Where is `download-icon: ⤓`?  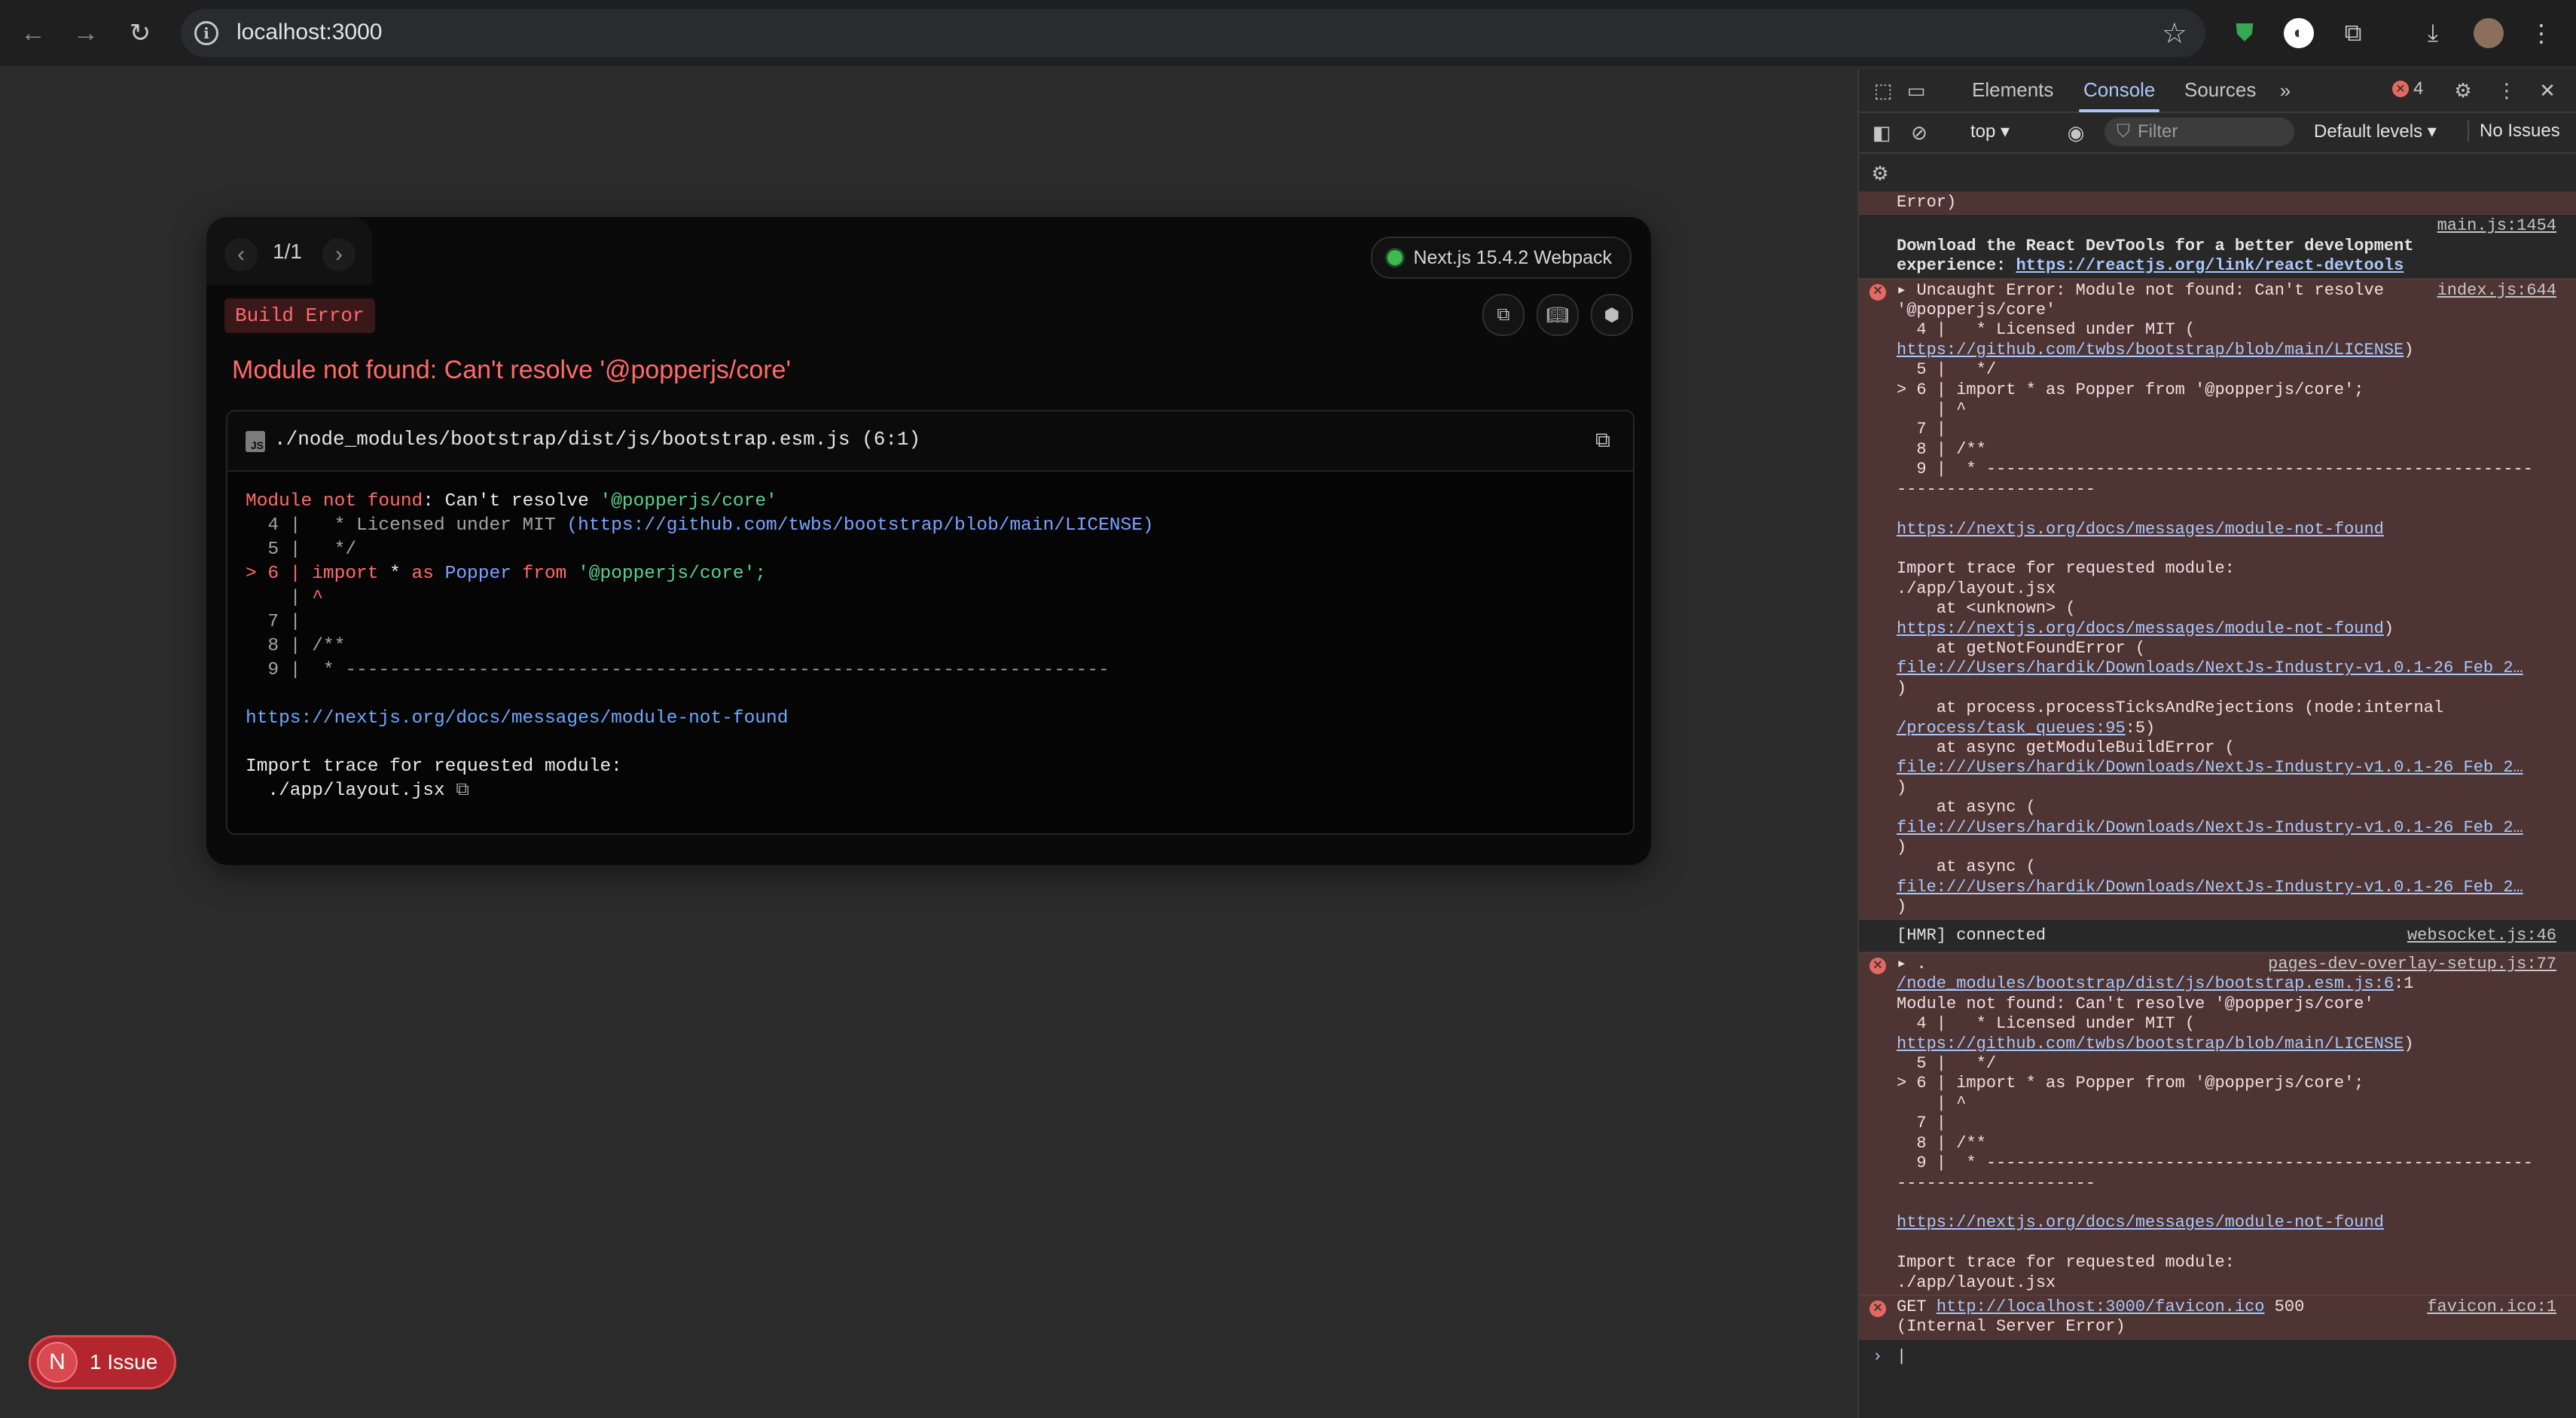
download-icon: ⤓ is located at coordinates (2433, 33).